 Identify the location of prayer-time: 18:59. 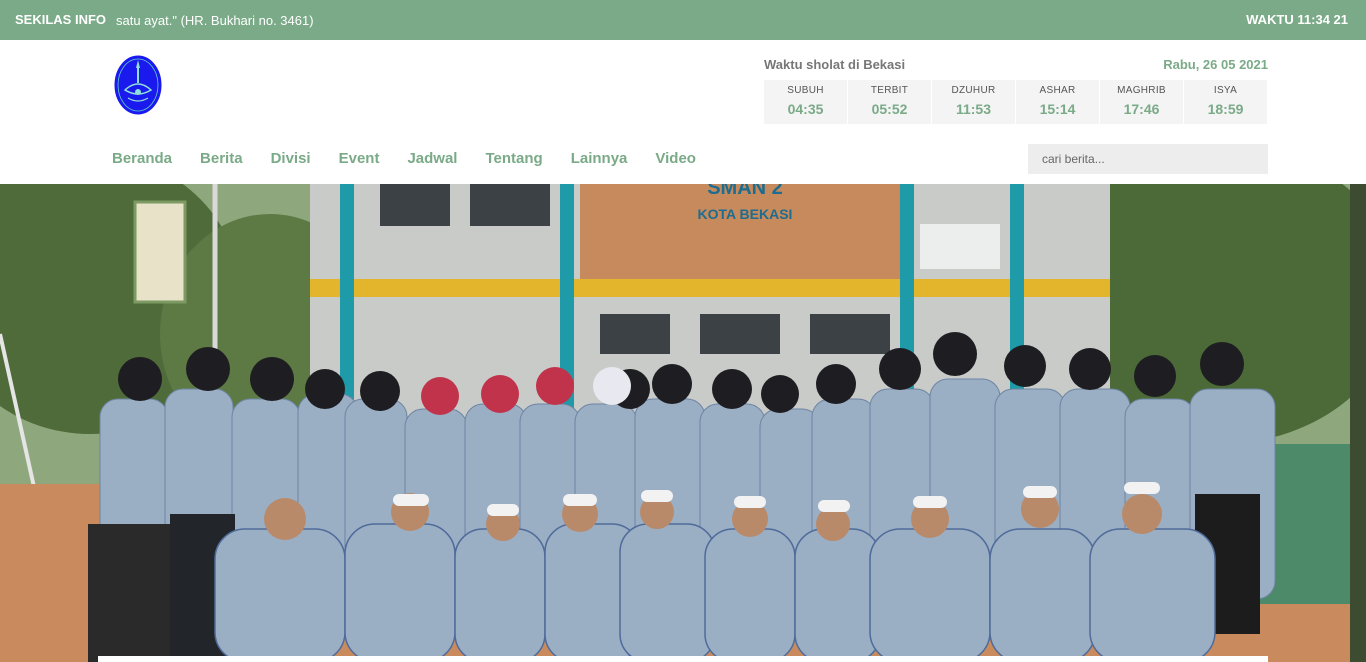
(1225, 109).